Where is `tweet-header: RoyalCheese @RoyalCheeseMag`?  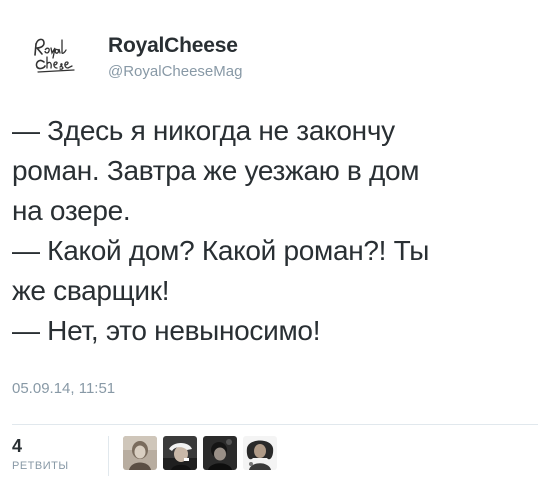
tweet-header: RoyalCheese @RoyalCheeseMag is located at coordinates (136, 60).